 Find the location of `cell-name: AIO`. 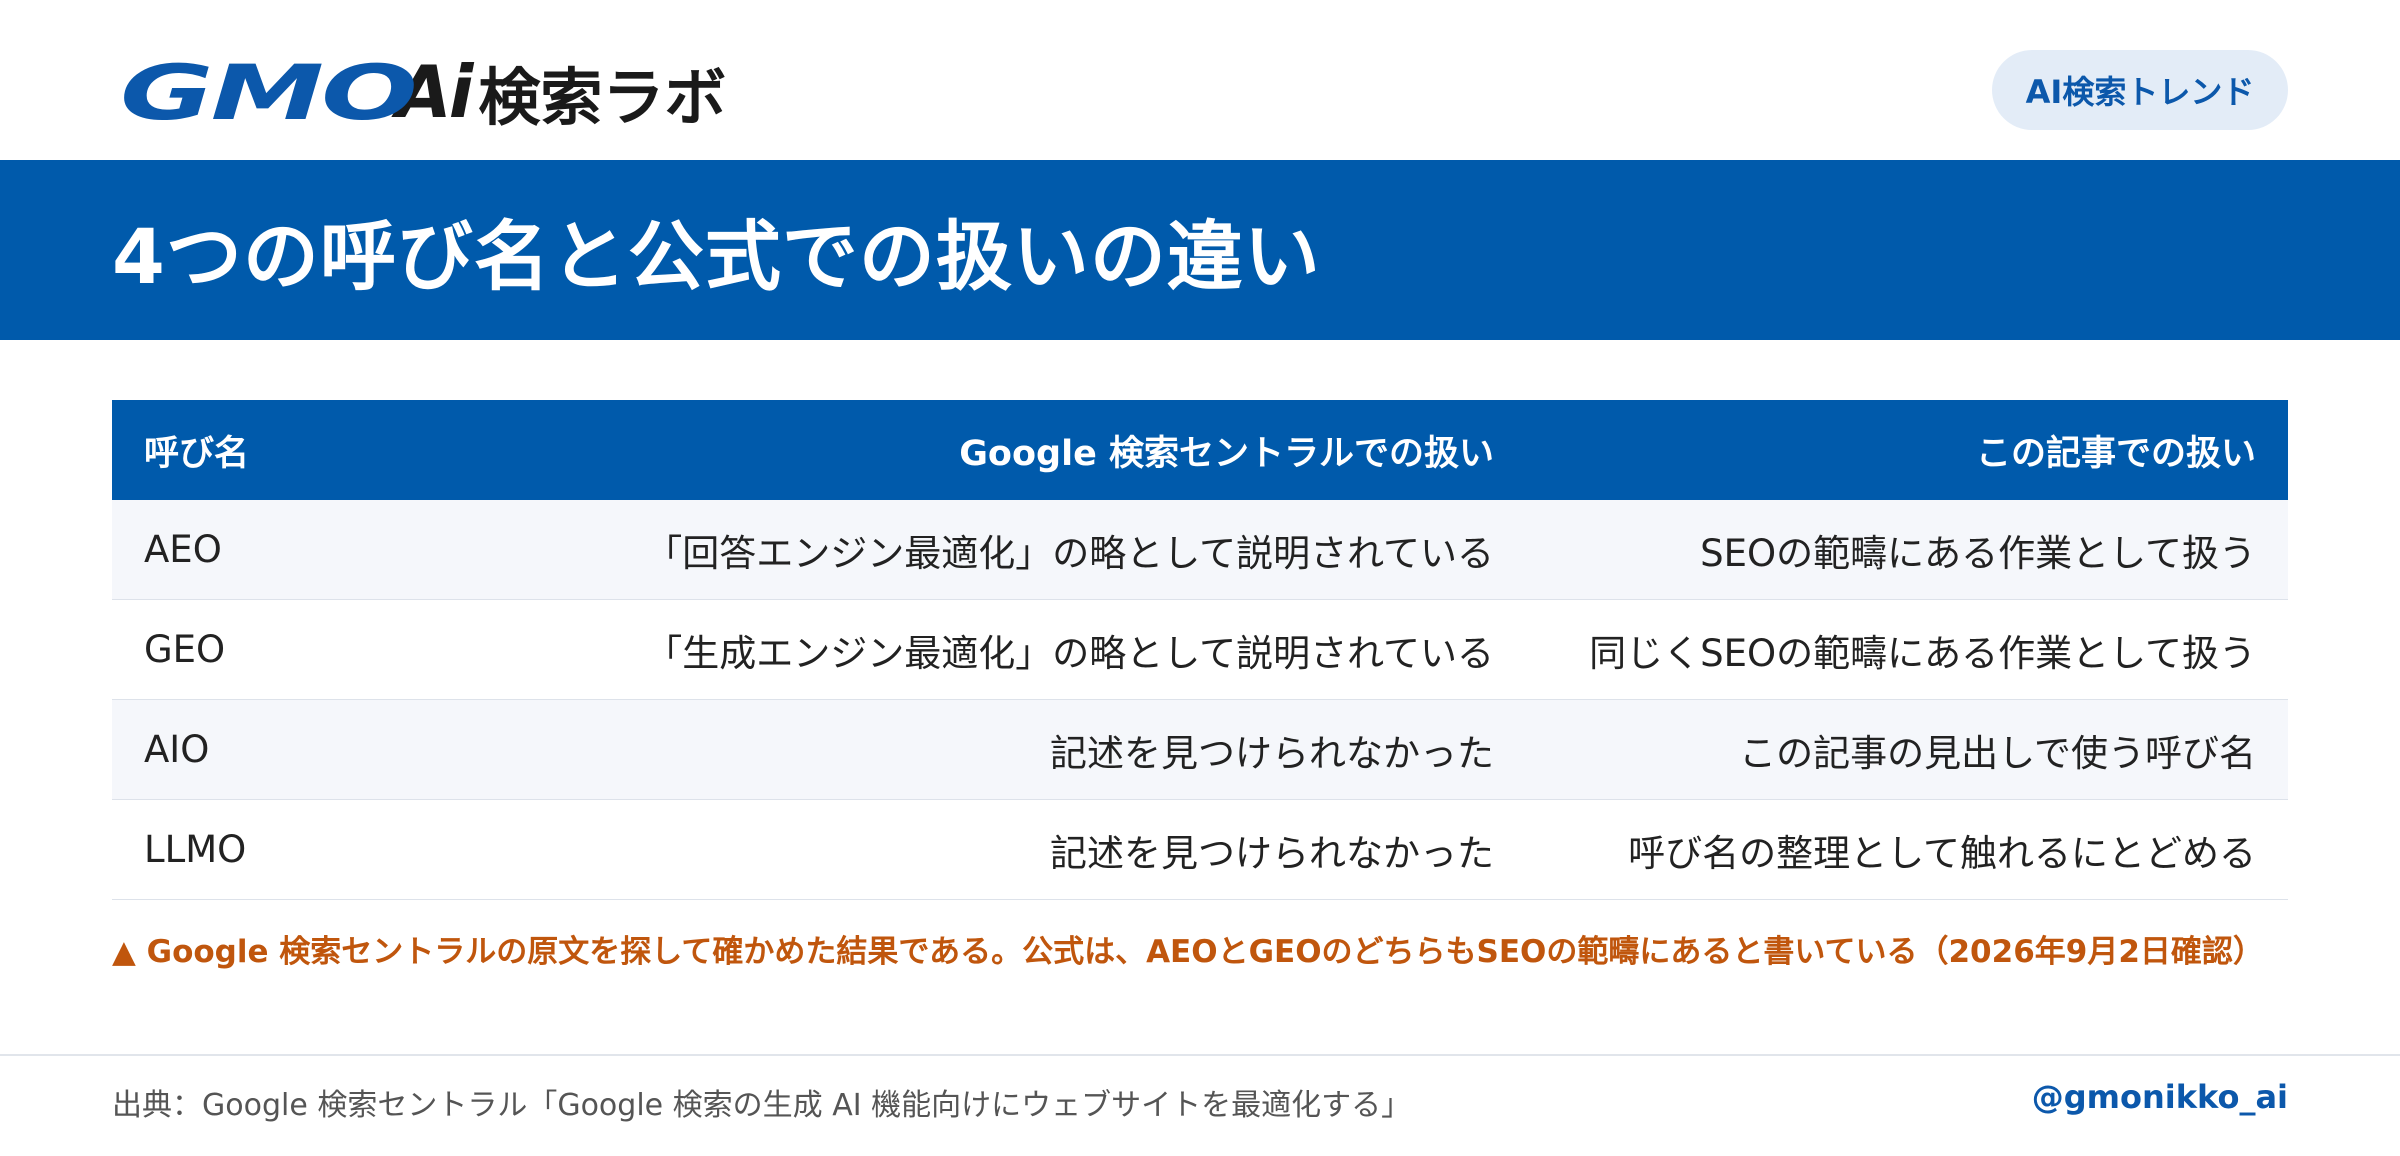

cell-name: AIO is located at coordinates (177, 749).